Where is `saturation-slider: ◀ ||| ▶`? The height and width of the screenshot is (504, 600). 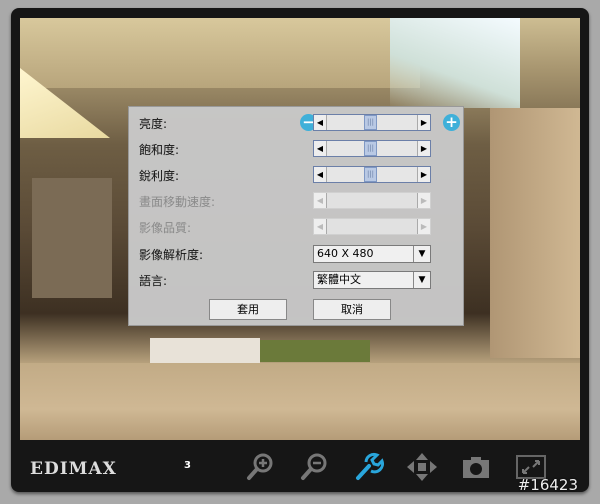
saturation-slider: ◀ ||| ▶ is located at coordinates (372, 148).